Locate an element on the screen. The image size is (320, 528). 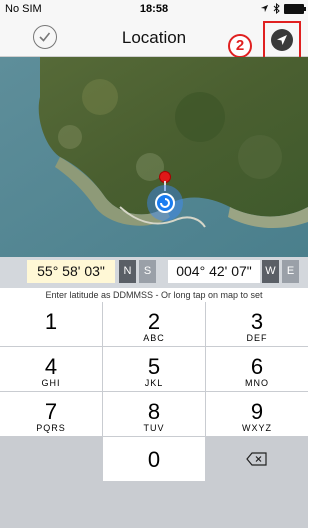
latitude-field: 55° 58' 03" is located at coordinates (71, 271).